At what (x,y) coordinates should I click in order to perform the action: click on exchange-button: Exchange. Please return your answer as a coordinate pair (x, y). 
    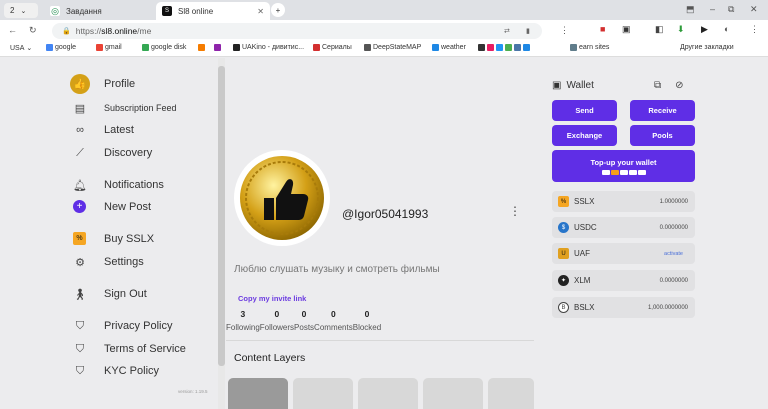
    Looking at the image, I should click on (584, 135).